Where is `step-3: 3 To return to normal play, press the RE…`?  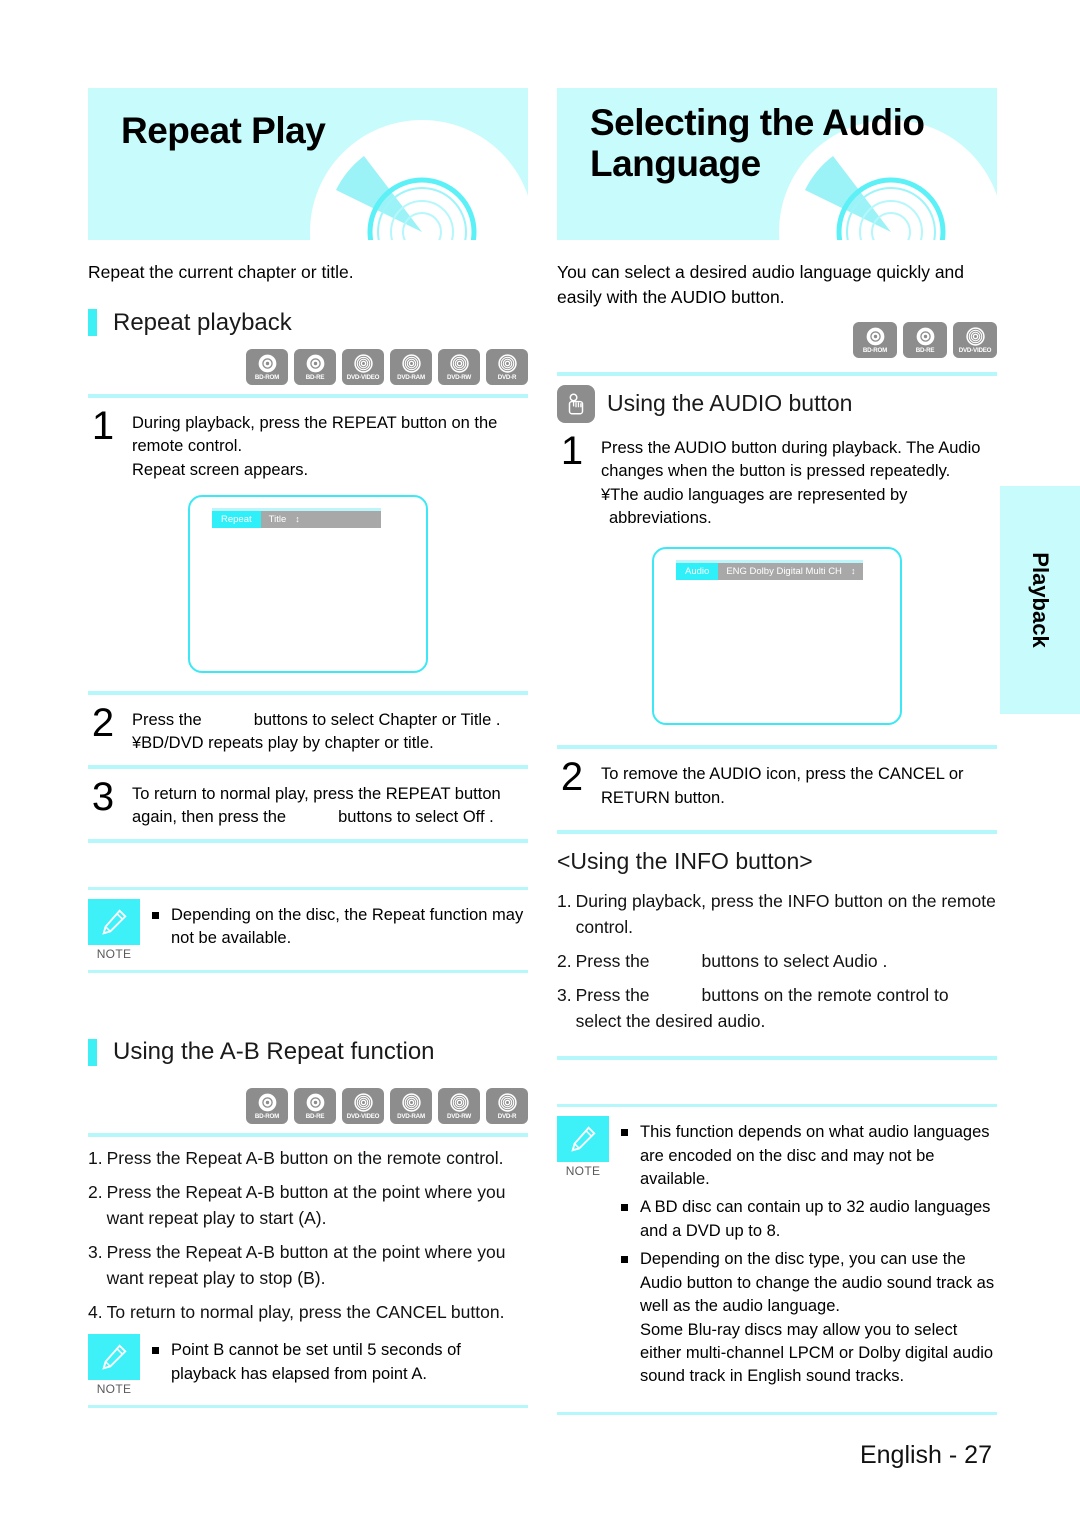 step-3: 3 To return to normal play, press the RE… is located at coordinates (308, 802).